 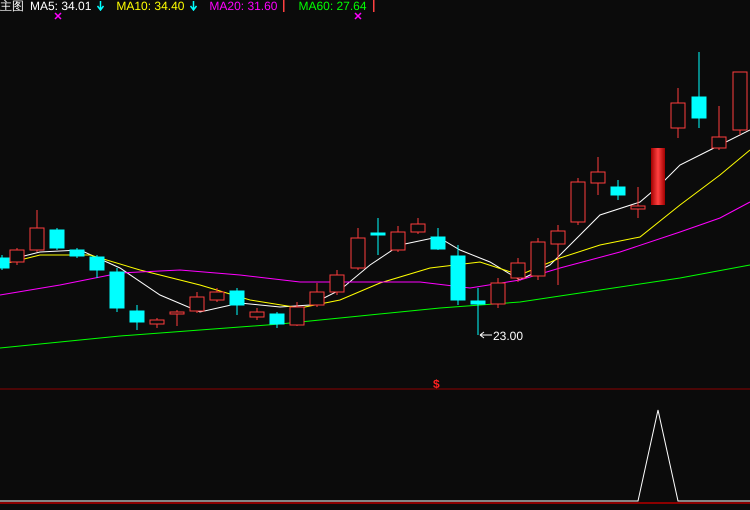 I want to click on indicator-label: 主图, so click(x=12, y=6).